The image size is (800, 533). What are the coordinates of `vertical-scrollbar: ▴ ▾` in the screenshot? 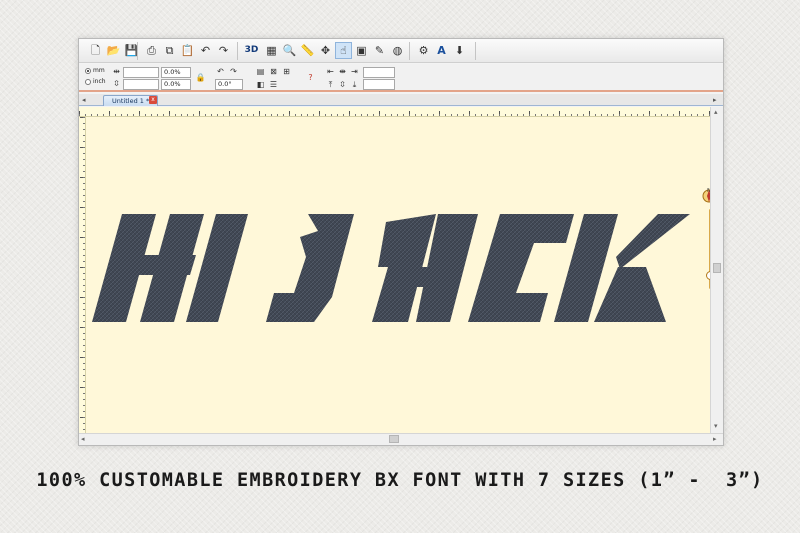 It's located at (716, 270).